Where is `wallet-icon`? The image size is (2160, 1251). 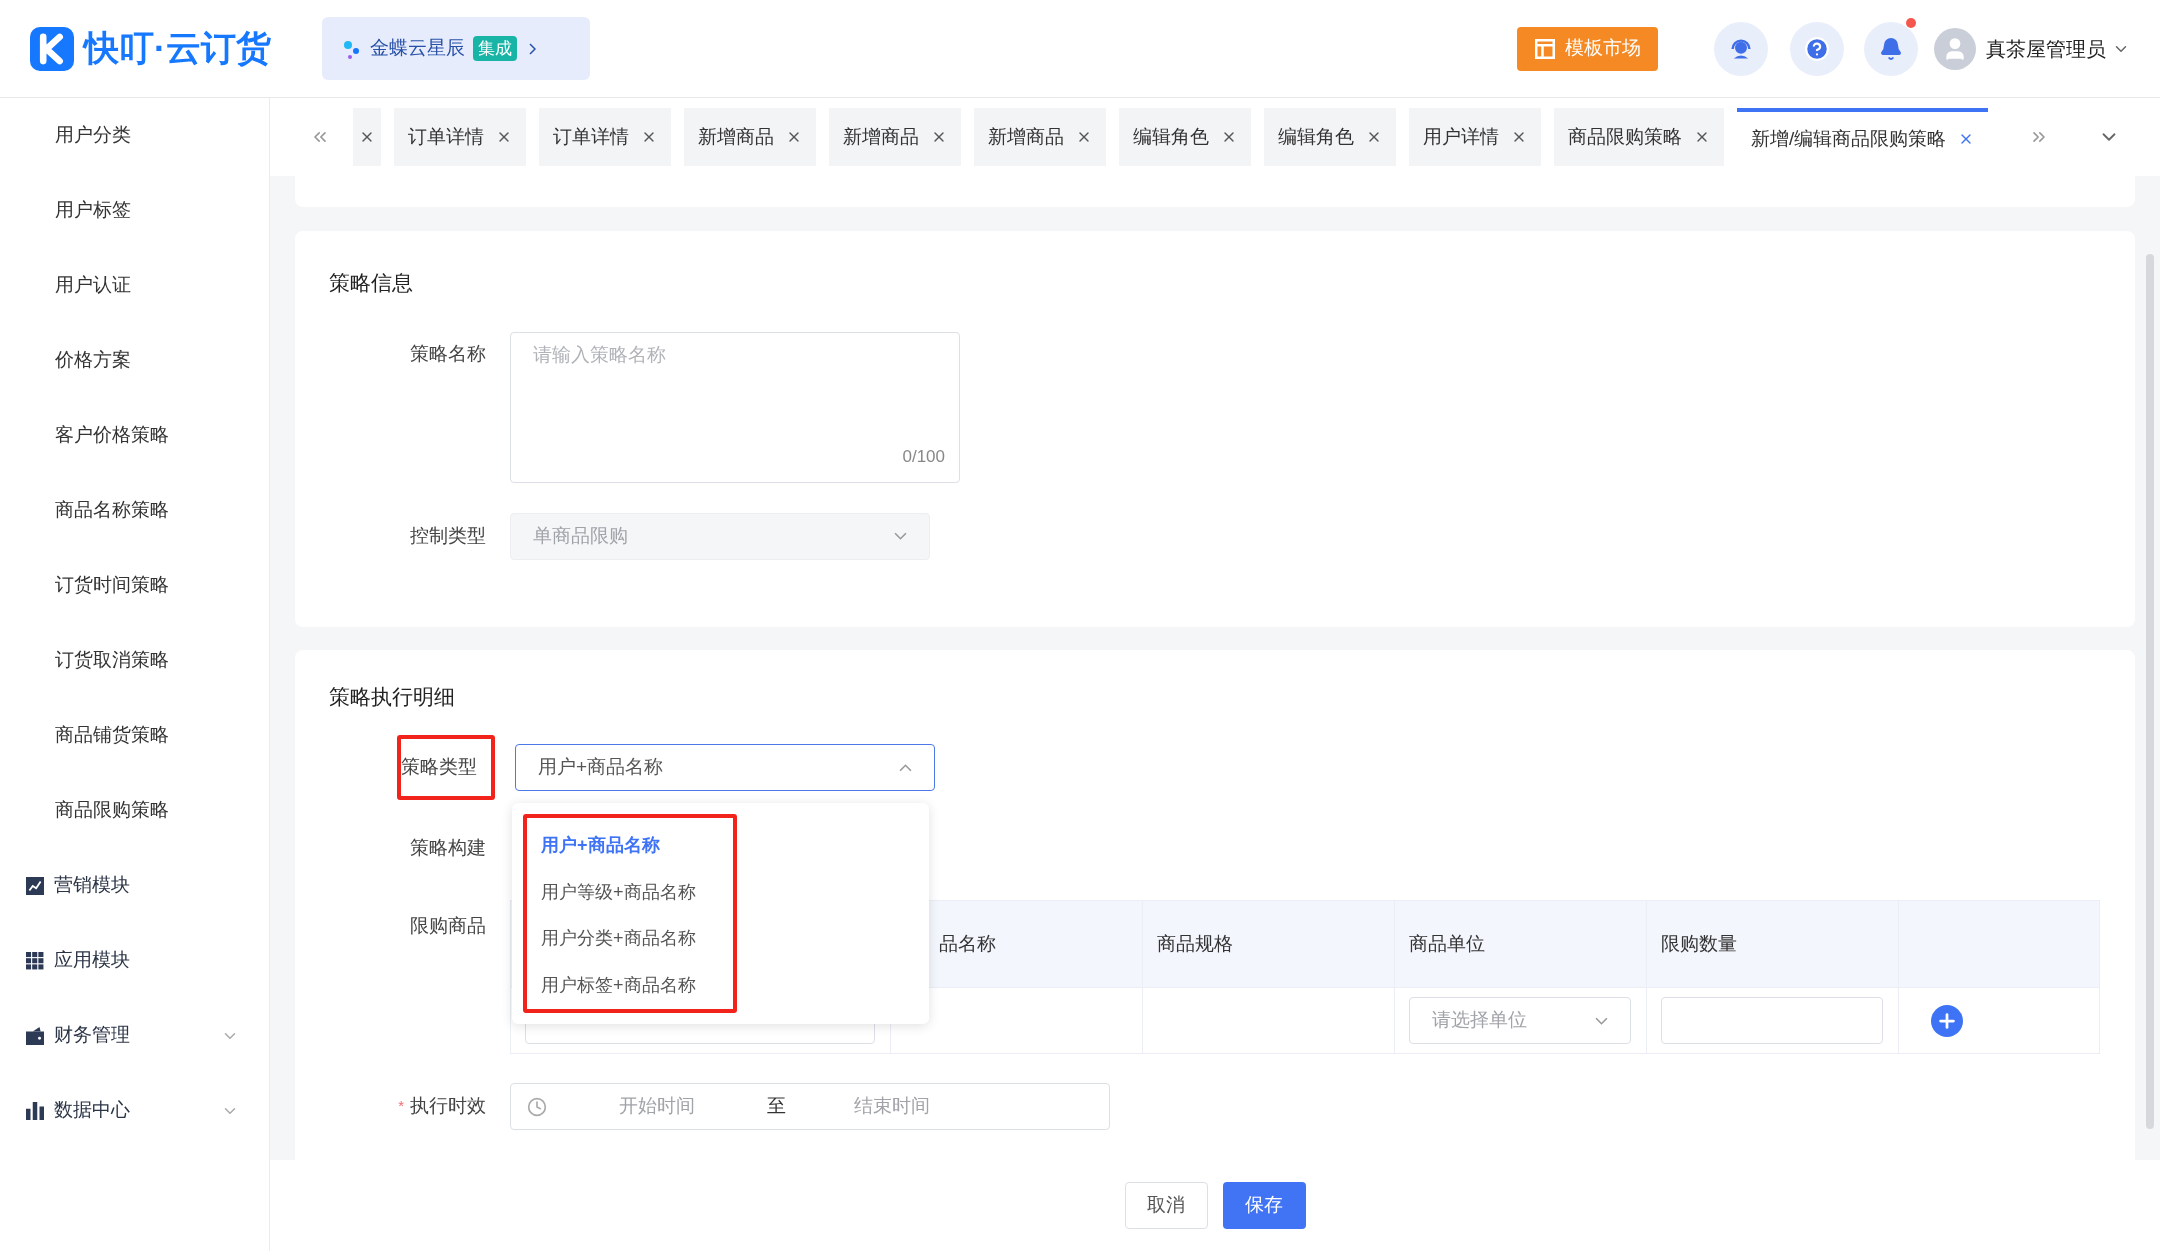 wallet-icon is located at coordinates (35, 1035).